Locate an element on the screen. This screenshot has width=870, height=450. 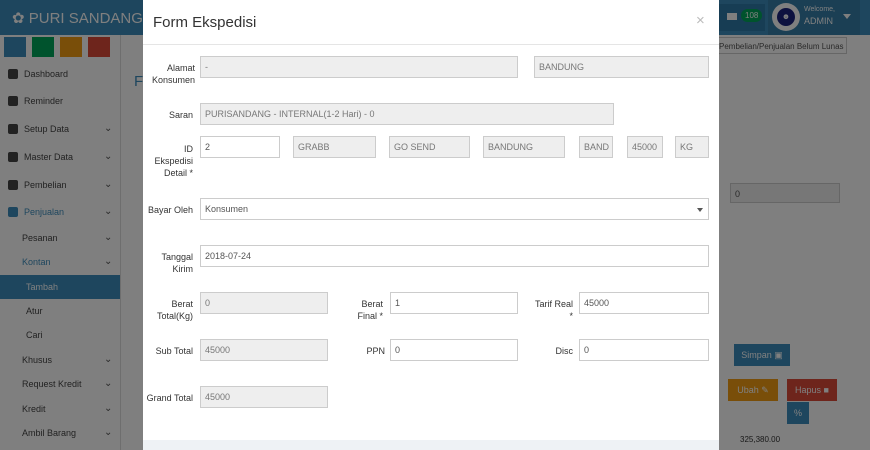
divider is located at coordinates (431, 44).